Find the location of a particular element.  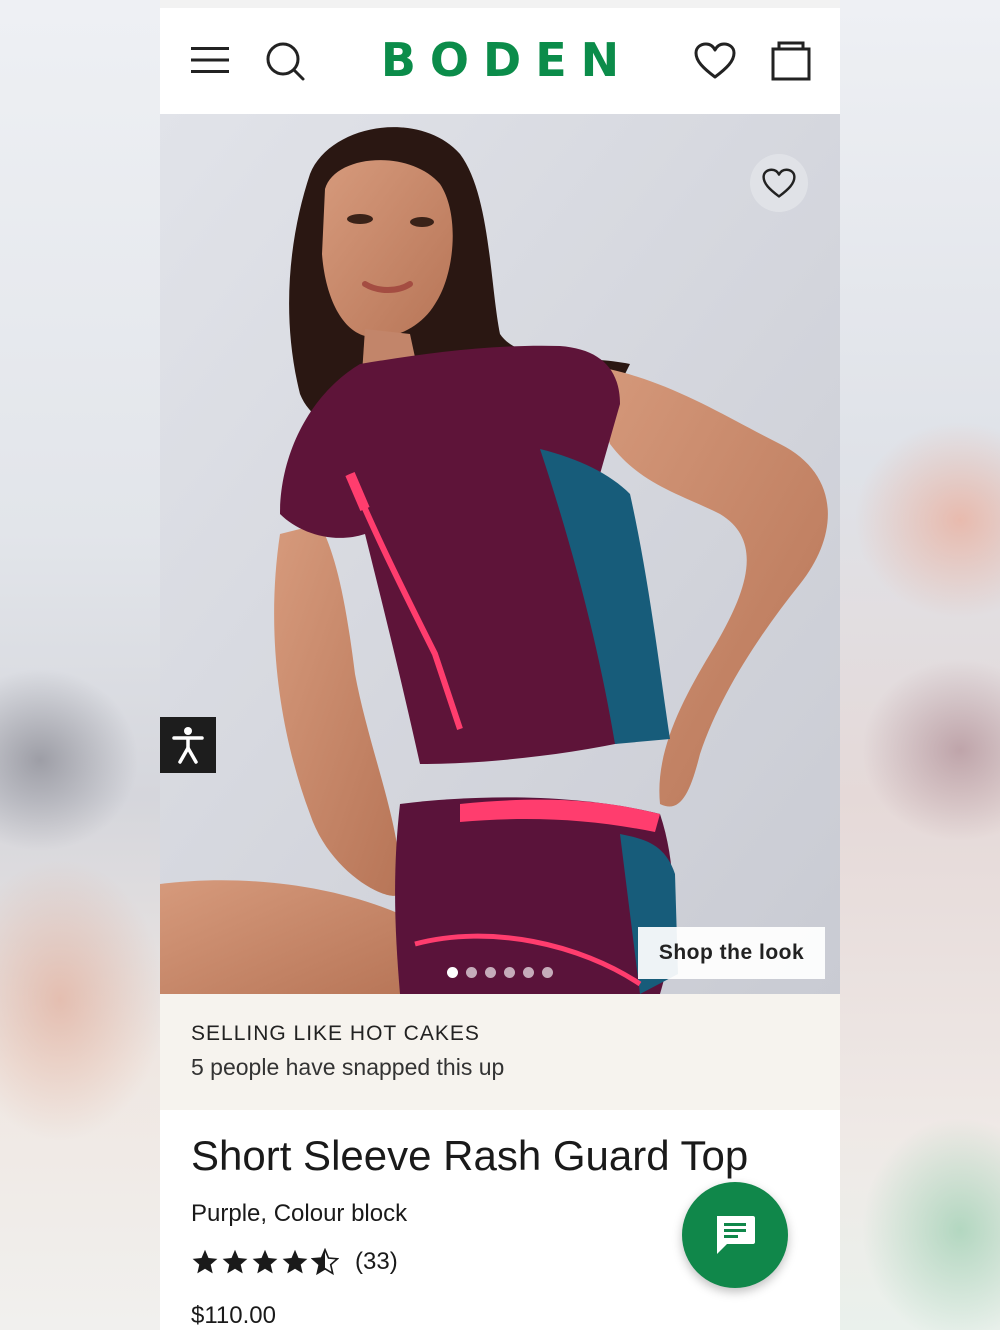

menu-icon is located at coordinates (210, 60).